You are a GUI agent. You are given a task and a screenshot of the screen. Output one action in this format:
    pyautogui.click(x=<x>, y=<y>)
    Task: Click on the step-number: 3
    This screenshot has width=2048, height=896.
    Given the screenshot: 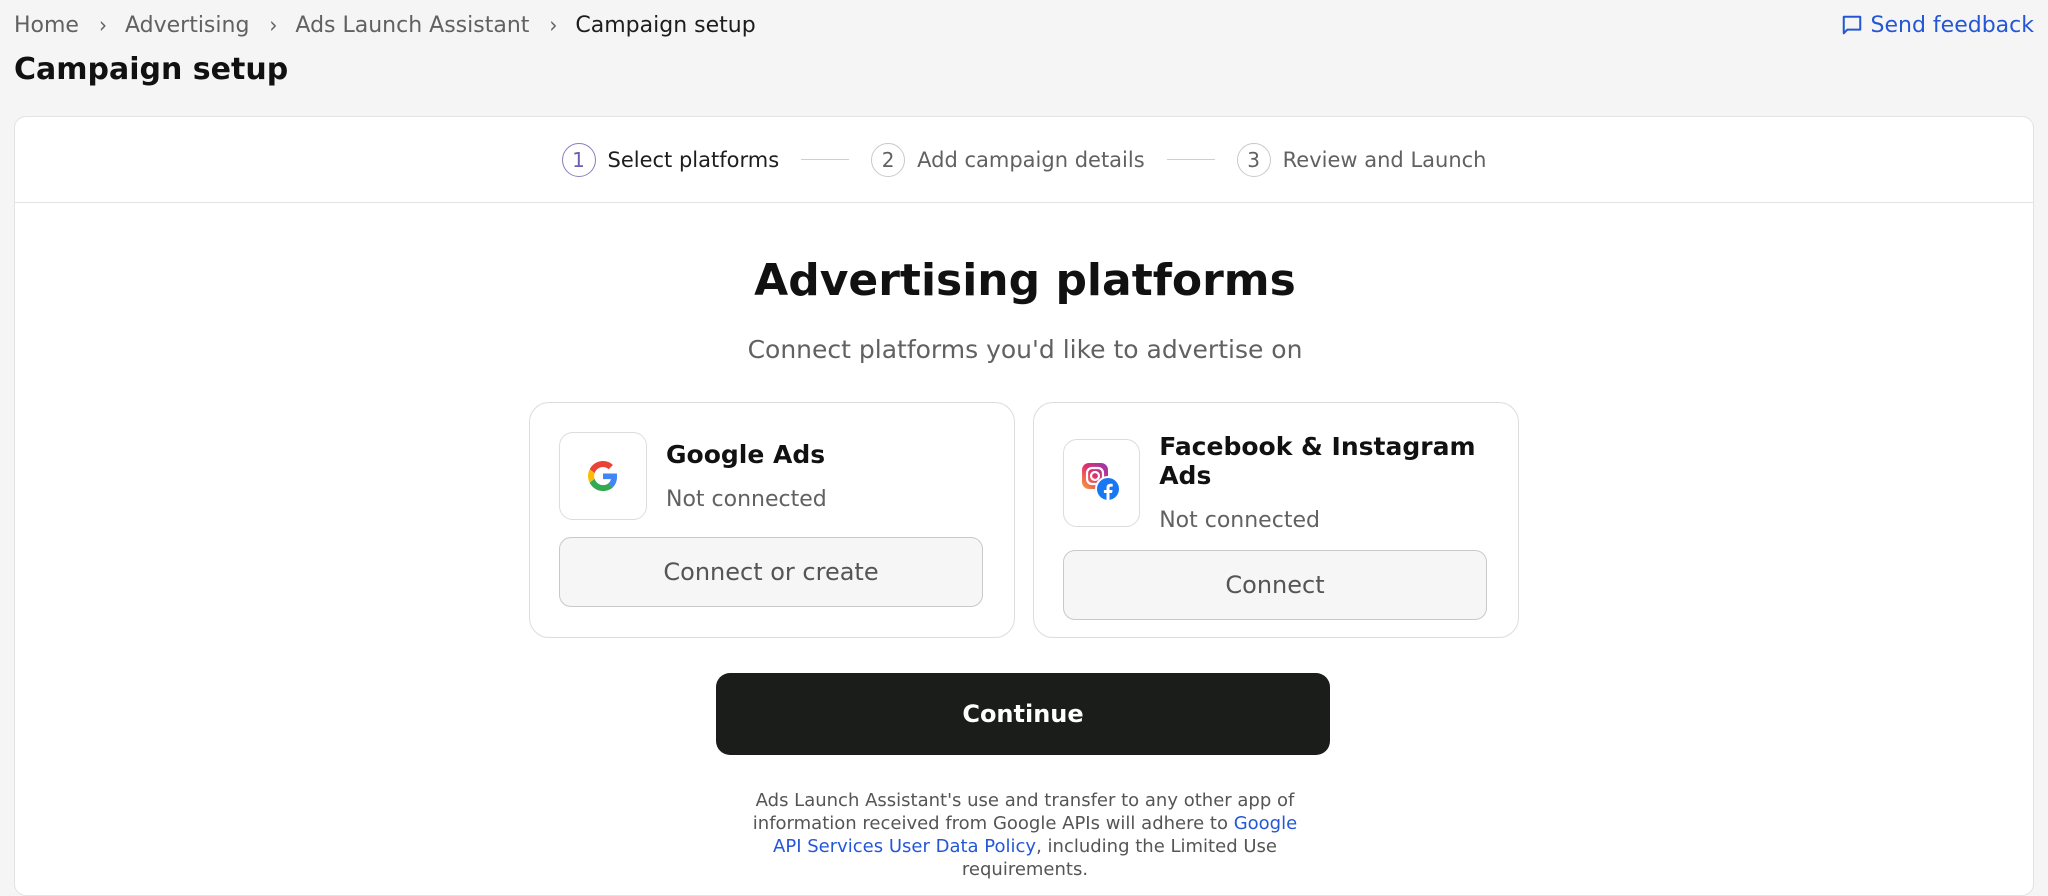 What is the action you would take?
    pyautogui.click(x=1253, y=159)
    